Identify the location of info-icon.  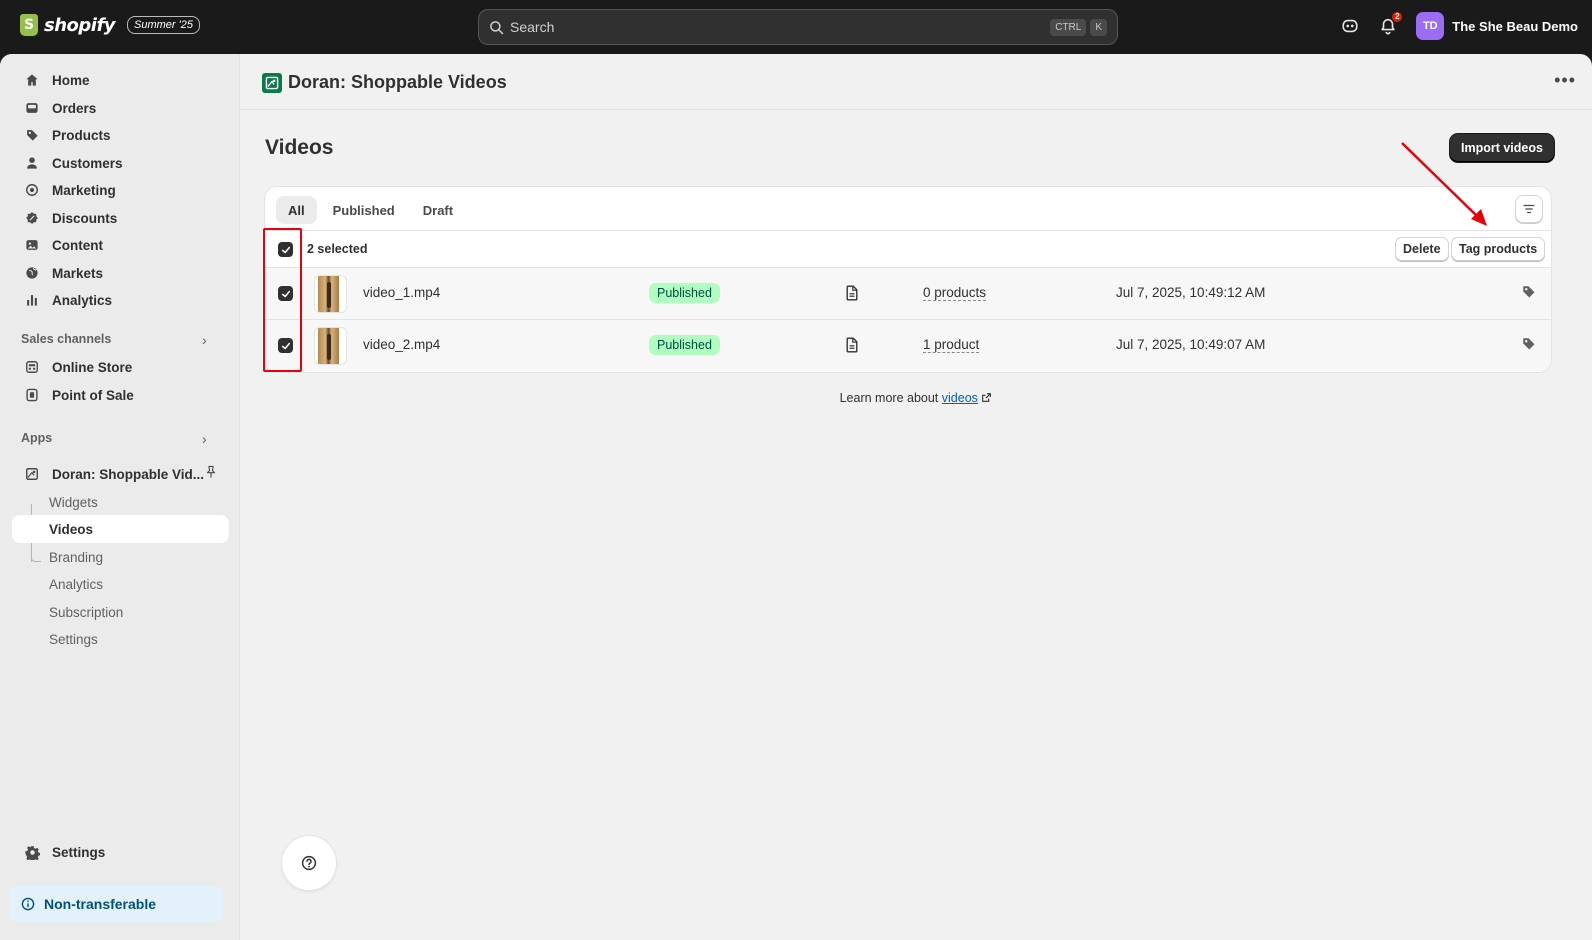
(28, 904).